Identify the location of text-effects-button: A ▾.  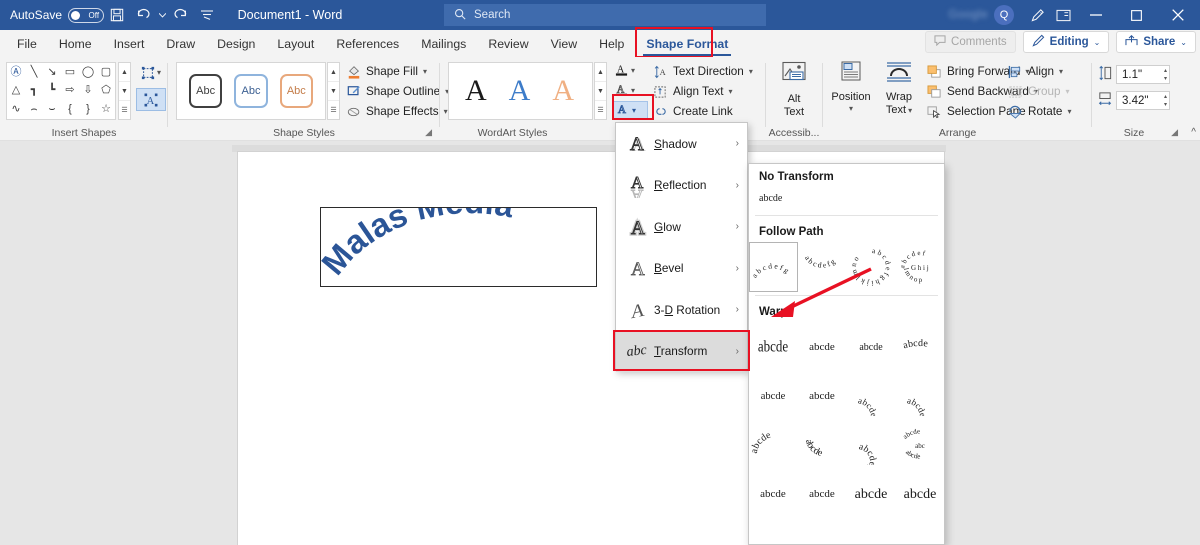
(630, 110).